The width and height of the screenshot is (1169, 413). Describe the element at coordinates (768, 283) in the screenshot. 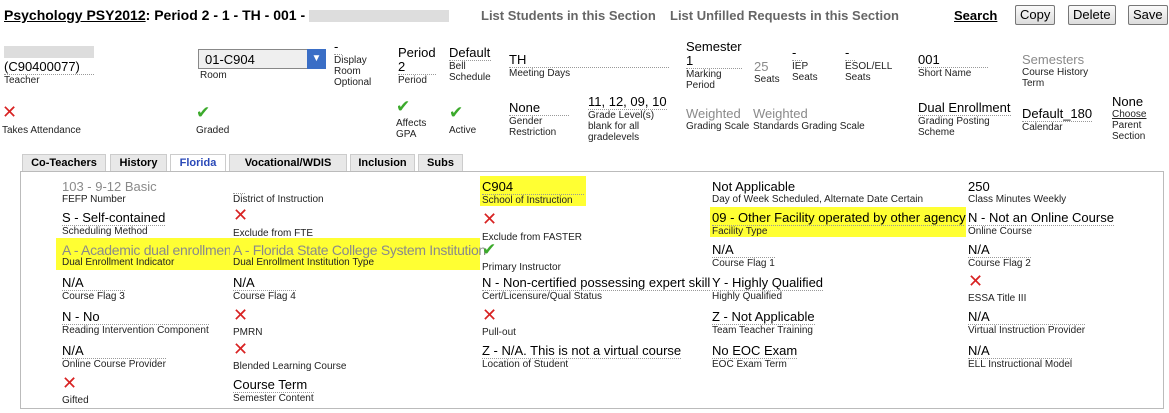

I see `highly-qualified-value: Y - Highly Qualified` at that location.